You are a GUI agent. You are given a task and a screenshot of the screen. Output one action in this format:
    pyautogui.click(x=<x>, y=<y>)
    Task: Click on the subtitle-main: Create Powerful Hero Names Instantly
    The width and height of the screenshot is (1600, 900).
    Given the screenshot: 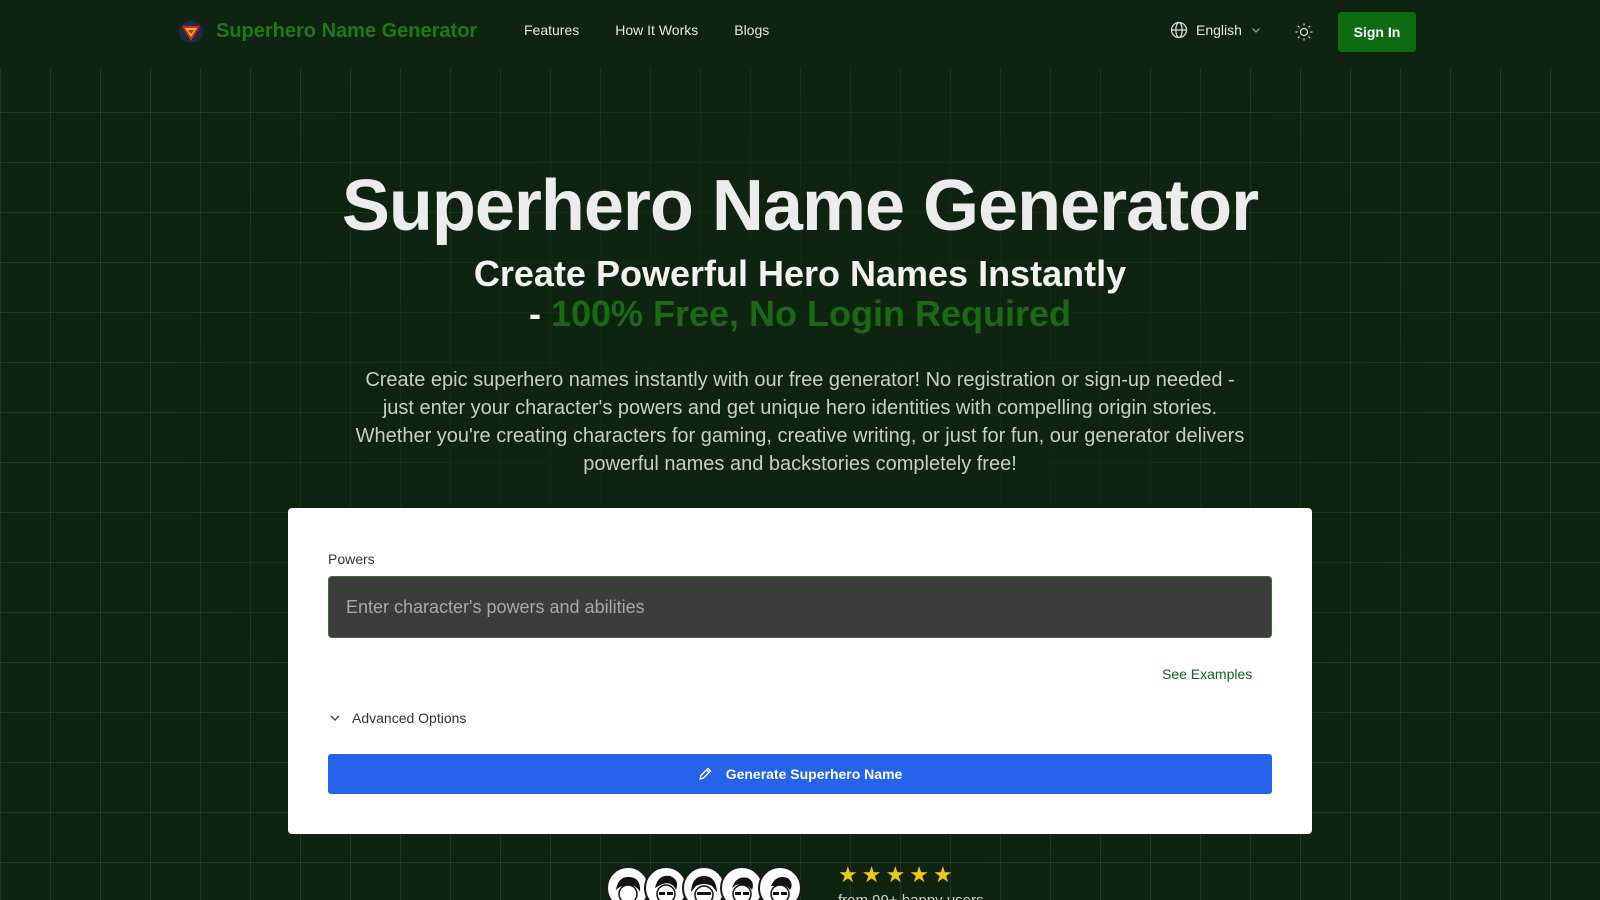 What is the action you would take?
    pyautogui.click(x=800, y=273)
    